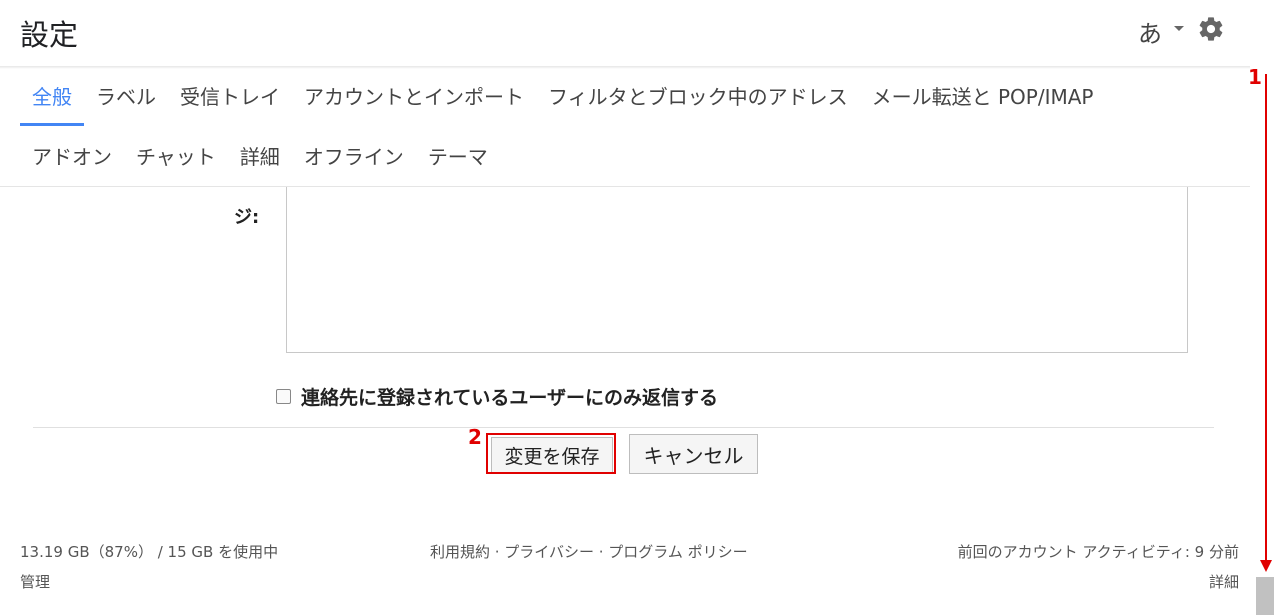 Image resolution: width=1274 pixels, height=615 pixels. Describe the element at coordinates (1266, 318) in the screenshot. I see `scroll-down-arrow` at that location.